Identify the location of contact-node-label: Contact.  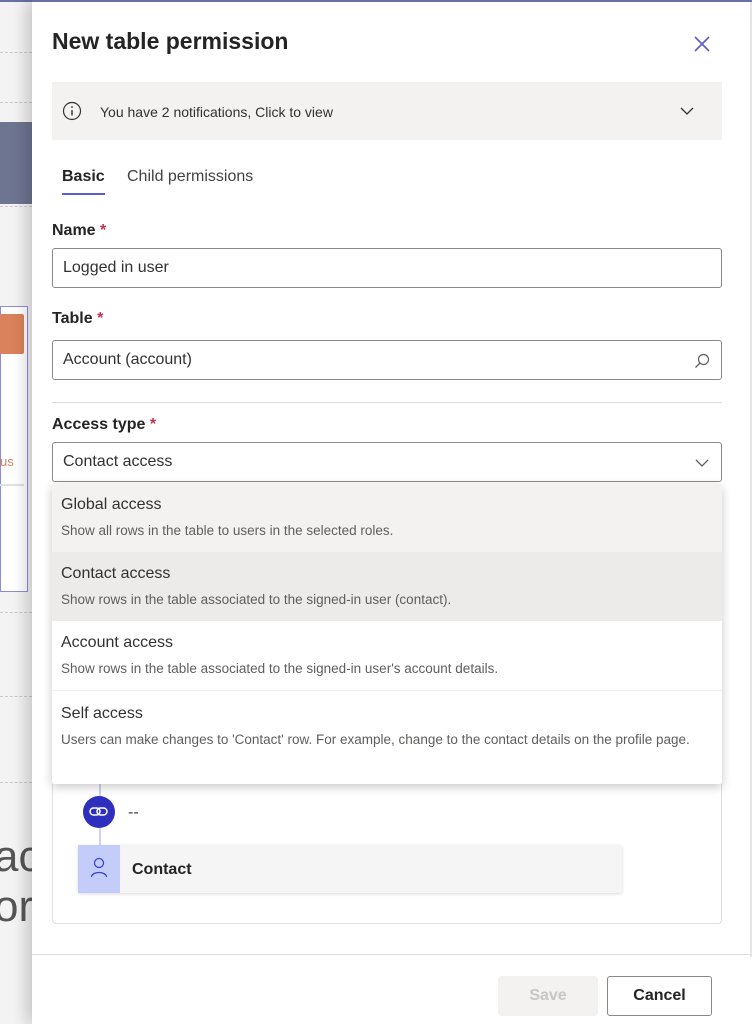
(162, 869).